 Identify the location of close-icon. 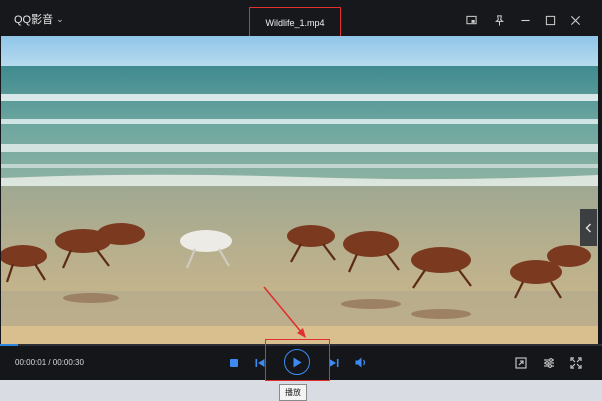
(575, 20).